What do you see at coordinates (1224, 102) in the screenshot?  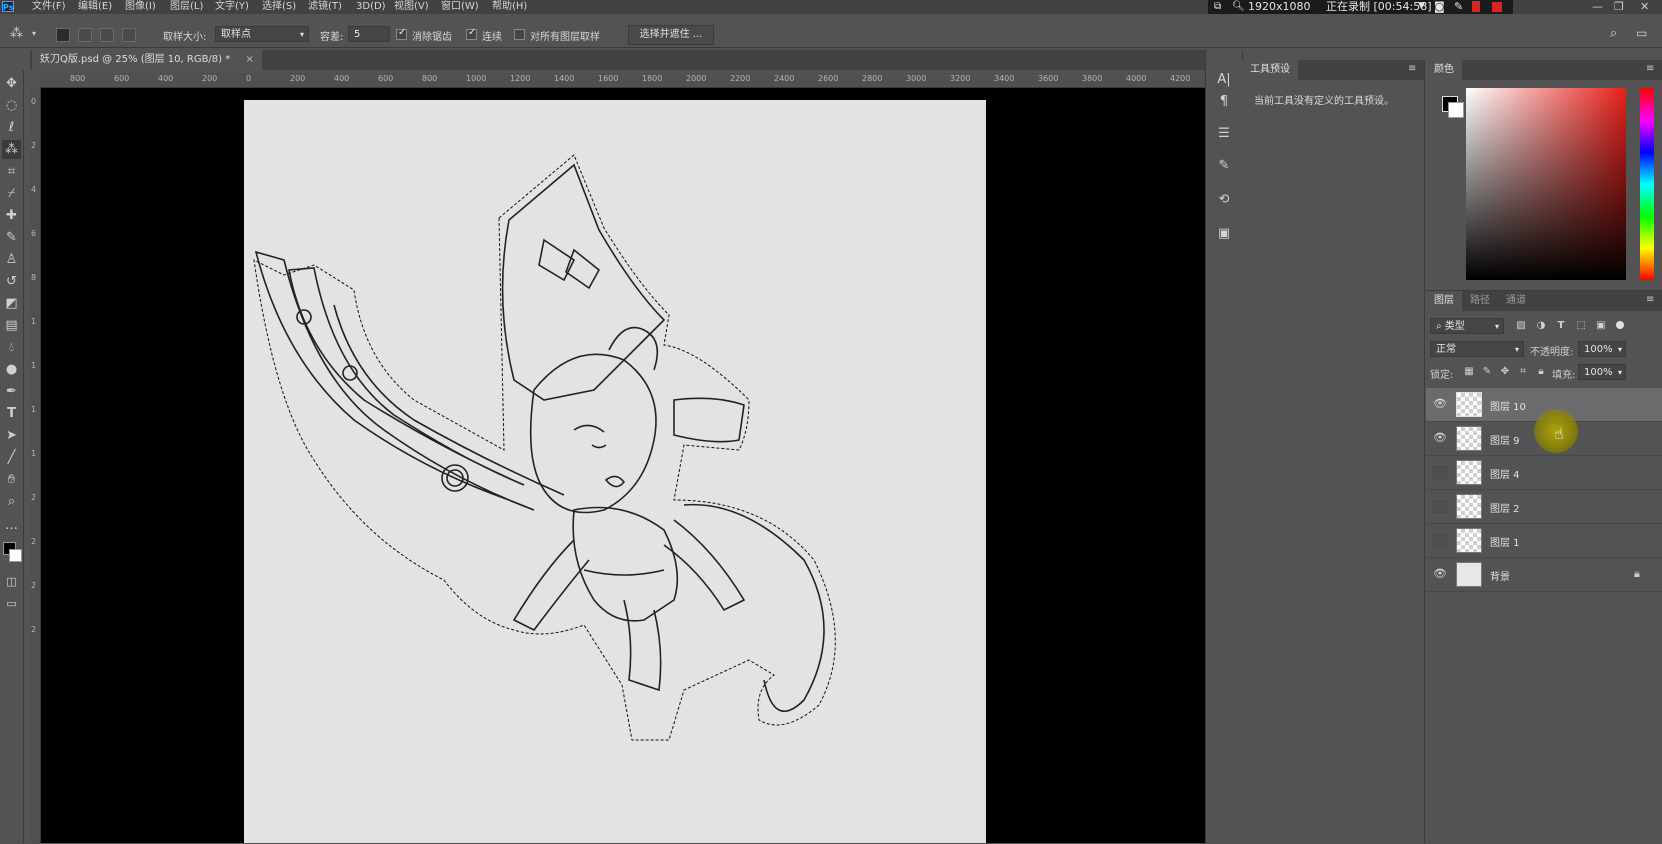 I see `paragraph-icon: ¶` at bounding box center [1224, 102].